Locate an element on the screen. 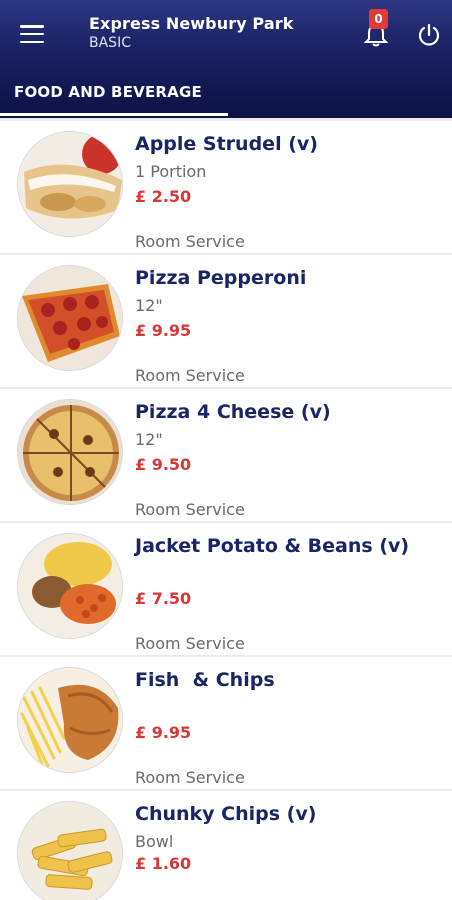 The image size is (452, 900). item-price: £ 9.50 is located at coordinates (163, 464).